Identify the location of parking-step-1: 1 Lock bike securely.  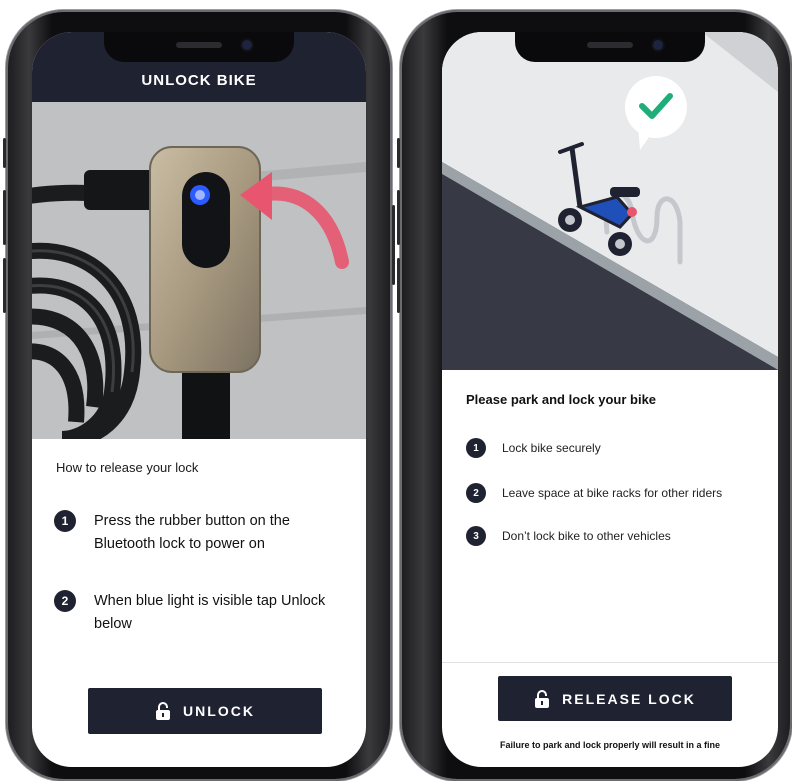
(533, 448).